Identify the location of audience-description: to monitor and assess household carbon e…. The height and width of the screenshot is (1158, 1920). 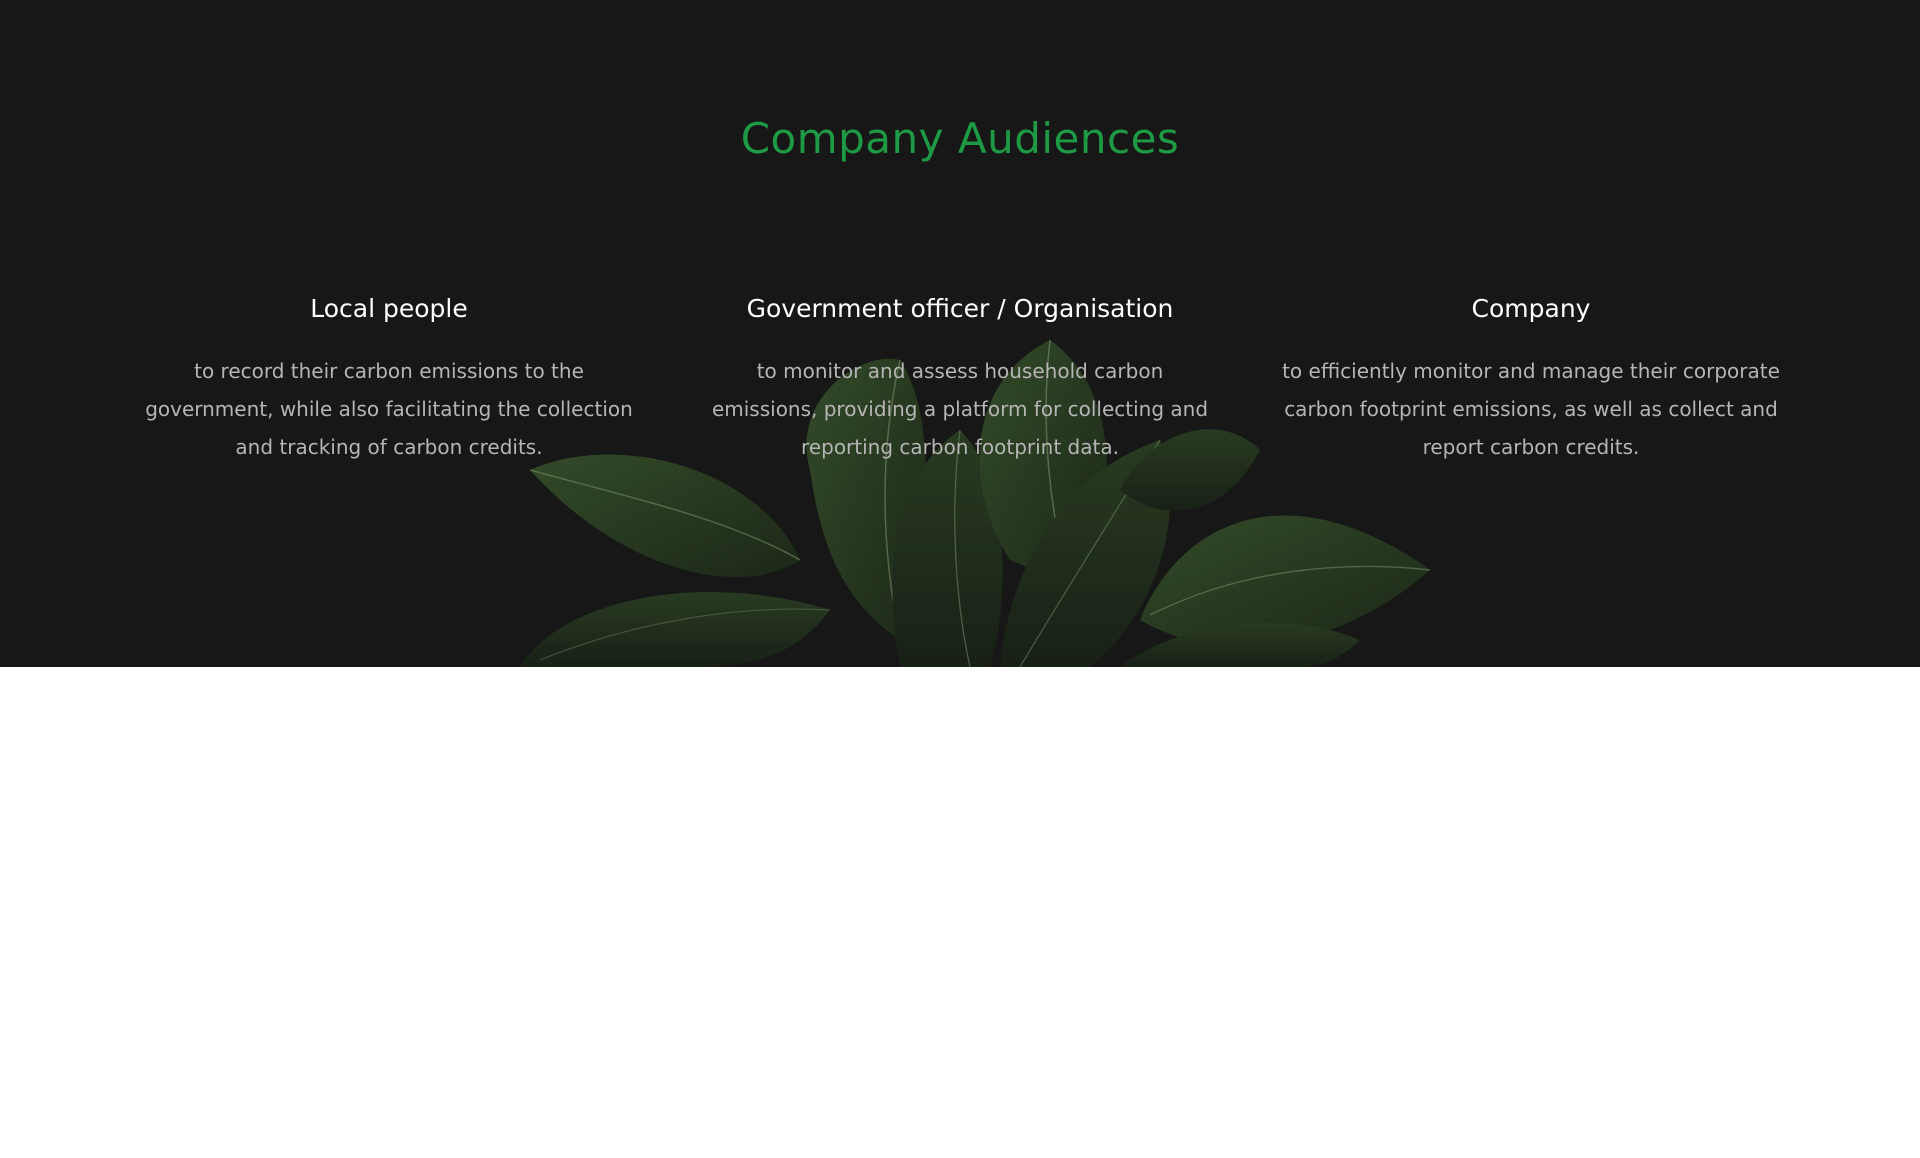
(960, 409).